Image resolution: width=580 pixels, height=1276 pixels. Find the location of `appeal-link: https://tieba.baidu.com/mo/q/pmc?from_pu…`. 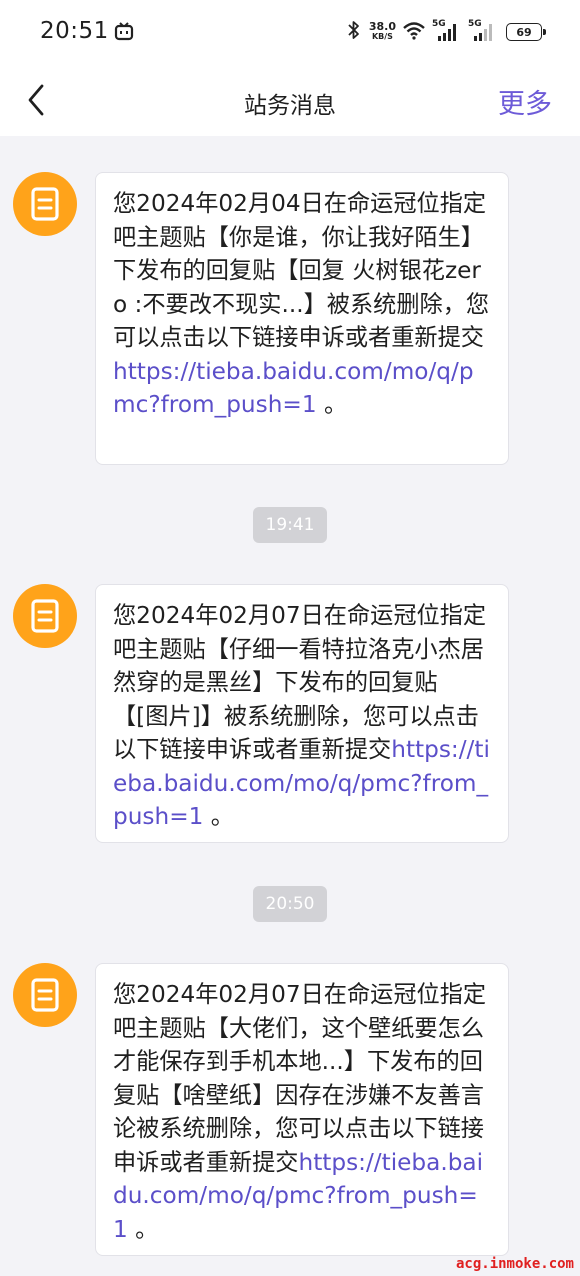

appeal-link: https://tieba.baidu.com/mo/q/pmc?from_pu… is located at coordinates (293, 388).